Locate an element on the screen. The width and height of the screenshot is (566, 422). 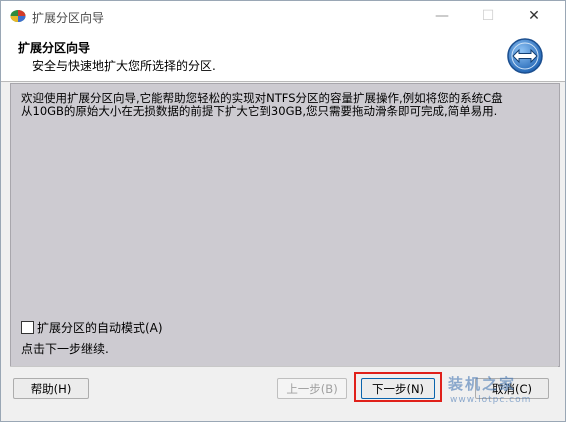
maximize-icon: ☐ is located at coordinates (488, 16).